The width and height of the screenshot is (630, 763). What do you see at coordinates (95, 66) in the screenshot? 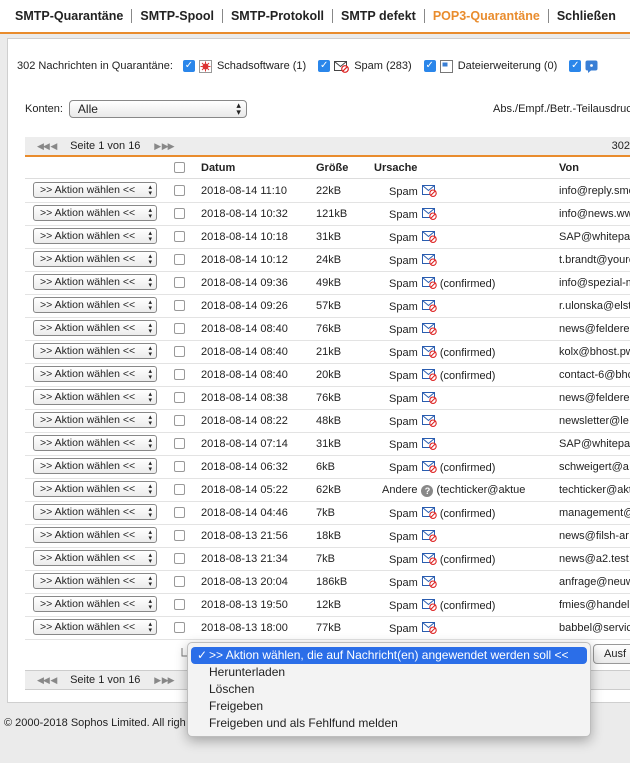
I see `quarantine-count: 302 Nachrichten in Quarantäne:` at bounding box center [95, 66].